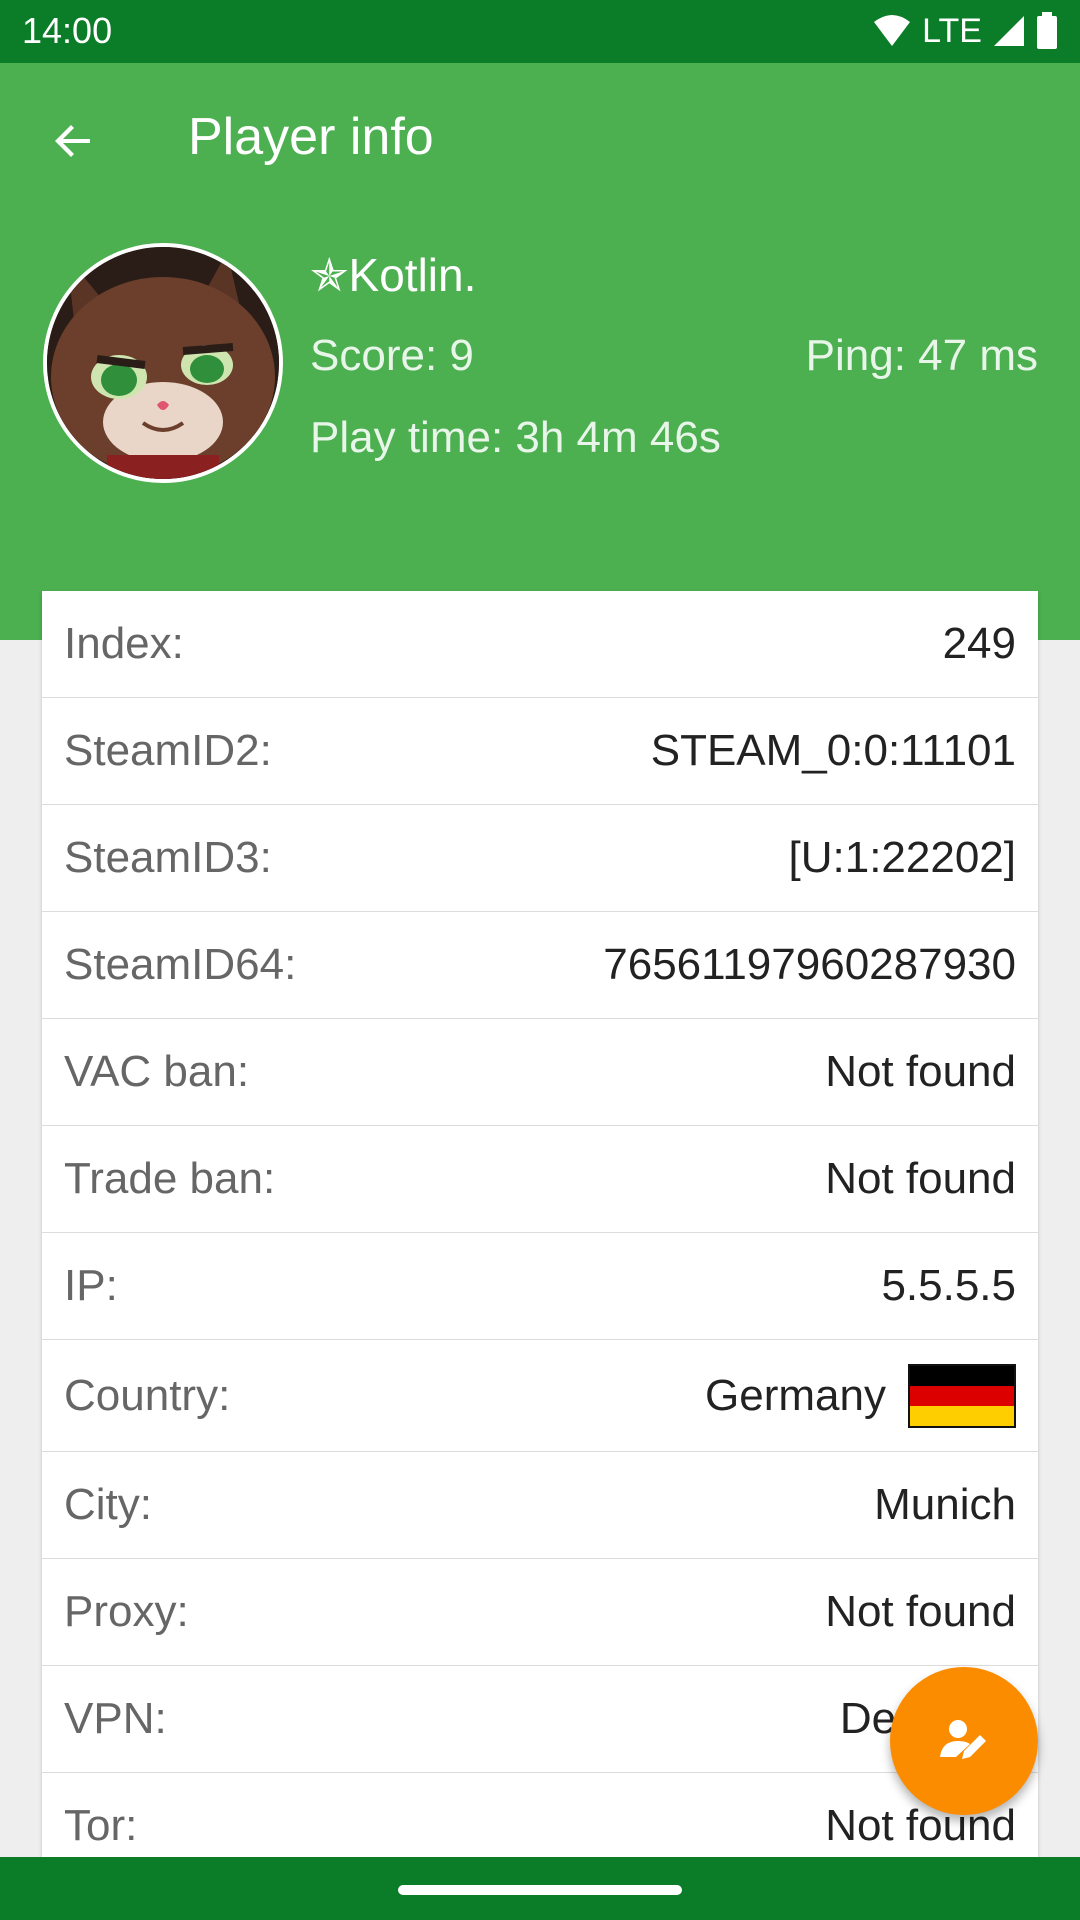 The height and width of the screenshot is (1920, 1080). What do you see at coordinates (170, 1178) in the screenshot?
I see `detail-label: Trade ban:` at bounding box center [170, 1178].